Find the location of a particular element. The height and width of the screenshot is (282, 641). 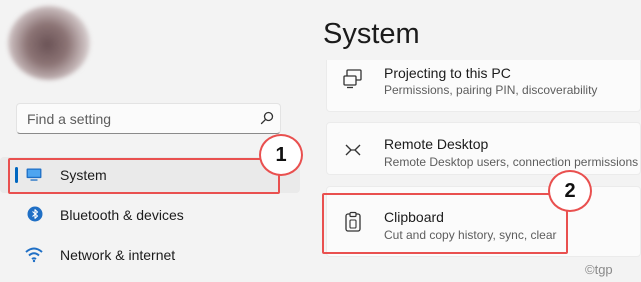

sidebar-item-label: Network & internet is located at coordinates (118, 255).